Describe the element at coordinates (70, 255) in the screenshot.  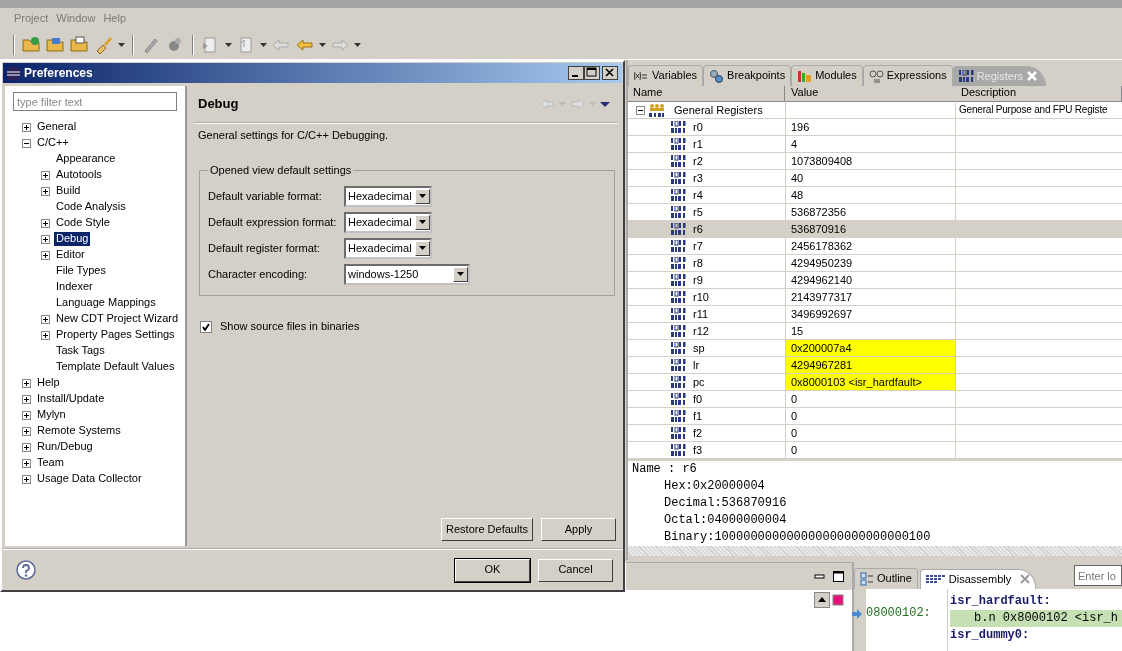
I see `tree-item: Editor` at that location.